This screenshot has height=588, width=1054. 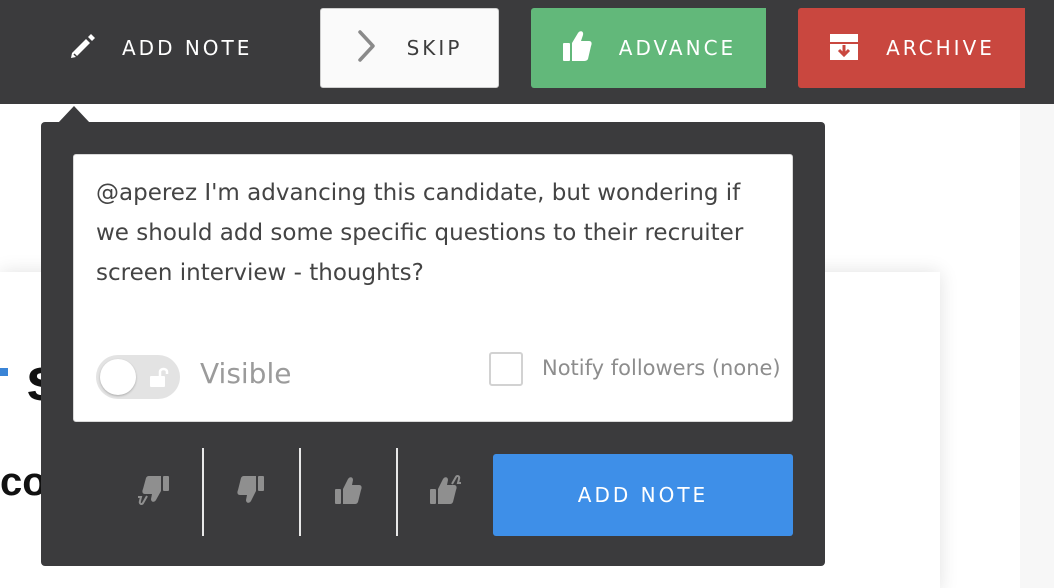 I want to click on card-accent, so click(x=4, y=372).